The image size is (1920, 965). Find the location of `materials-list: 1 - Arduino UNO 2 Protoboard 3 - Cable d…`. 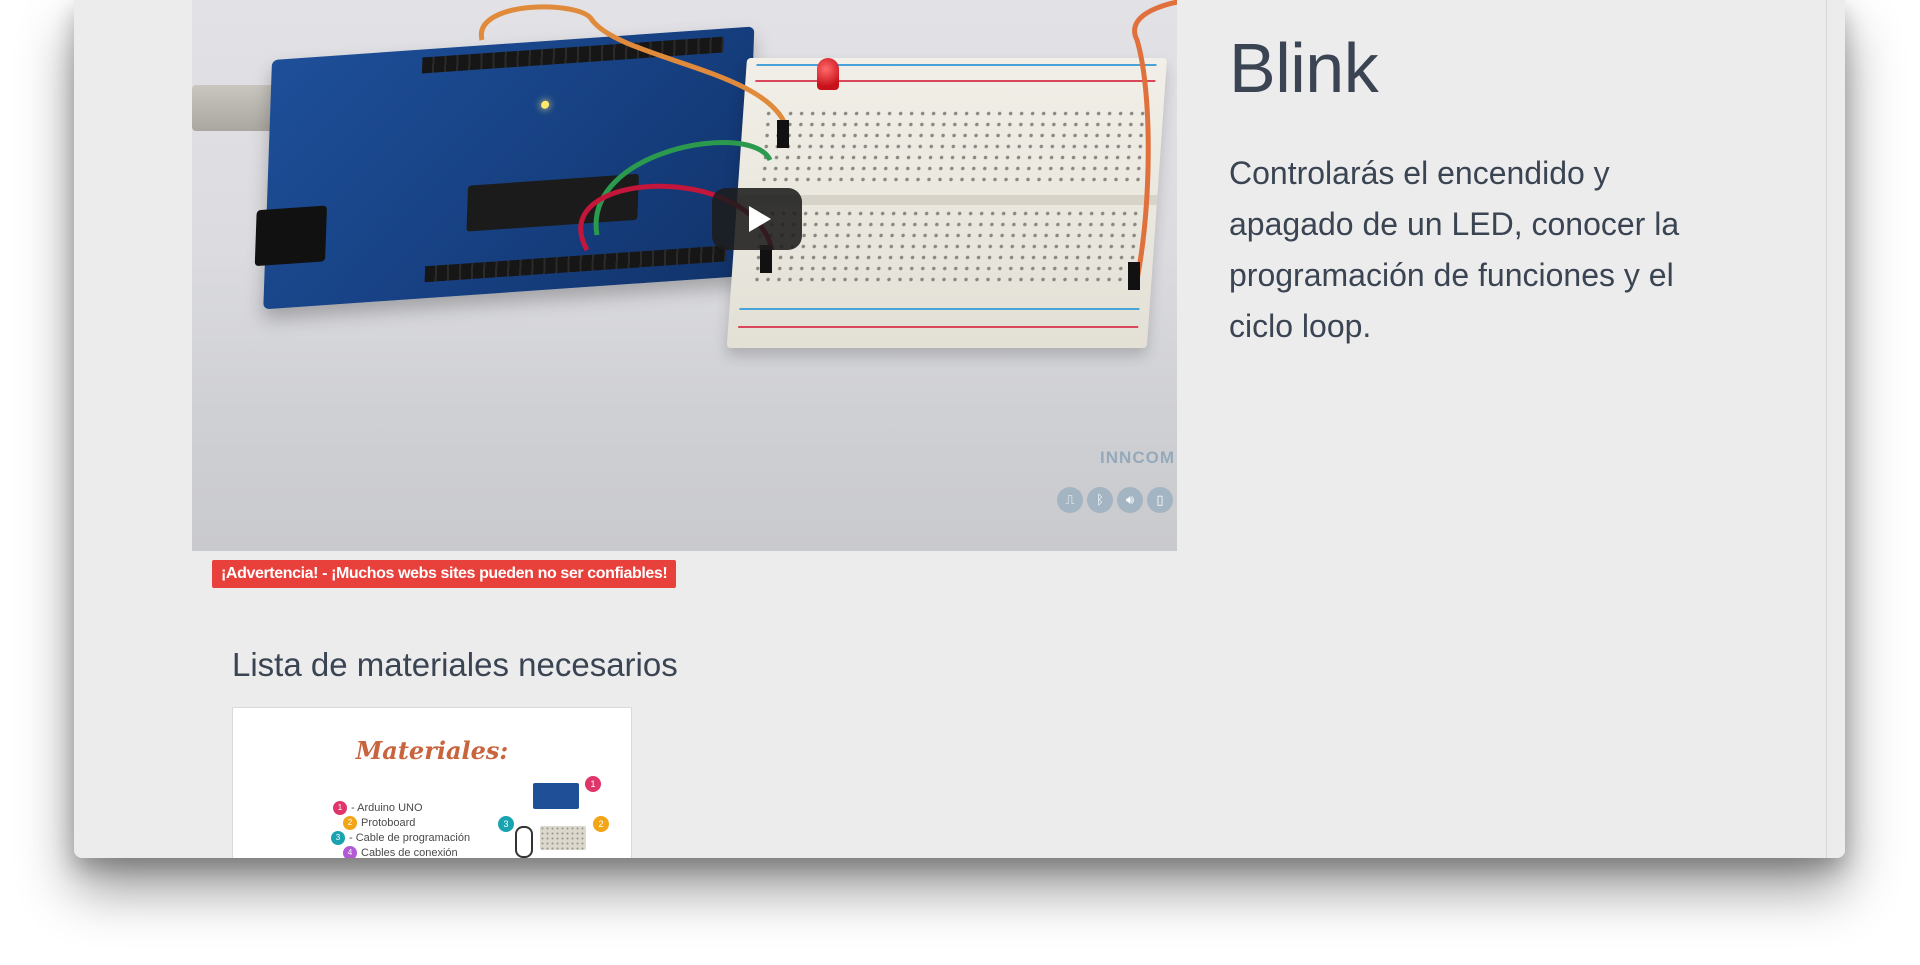

materials-list: 1 - Arduino UNO 2 Protoboard 3 - Cable d… is located at coordinates (400, 829).